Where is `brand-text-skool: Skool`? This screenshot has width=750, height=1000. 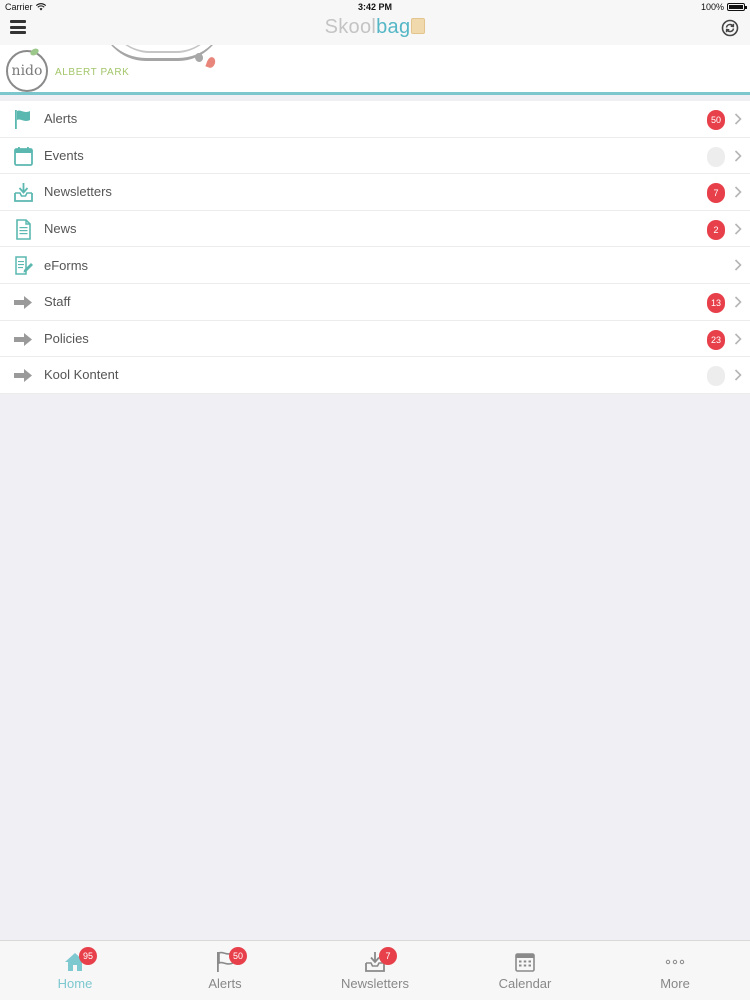 brand-text-skool: Skool is located at coordinates (350, 27).